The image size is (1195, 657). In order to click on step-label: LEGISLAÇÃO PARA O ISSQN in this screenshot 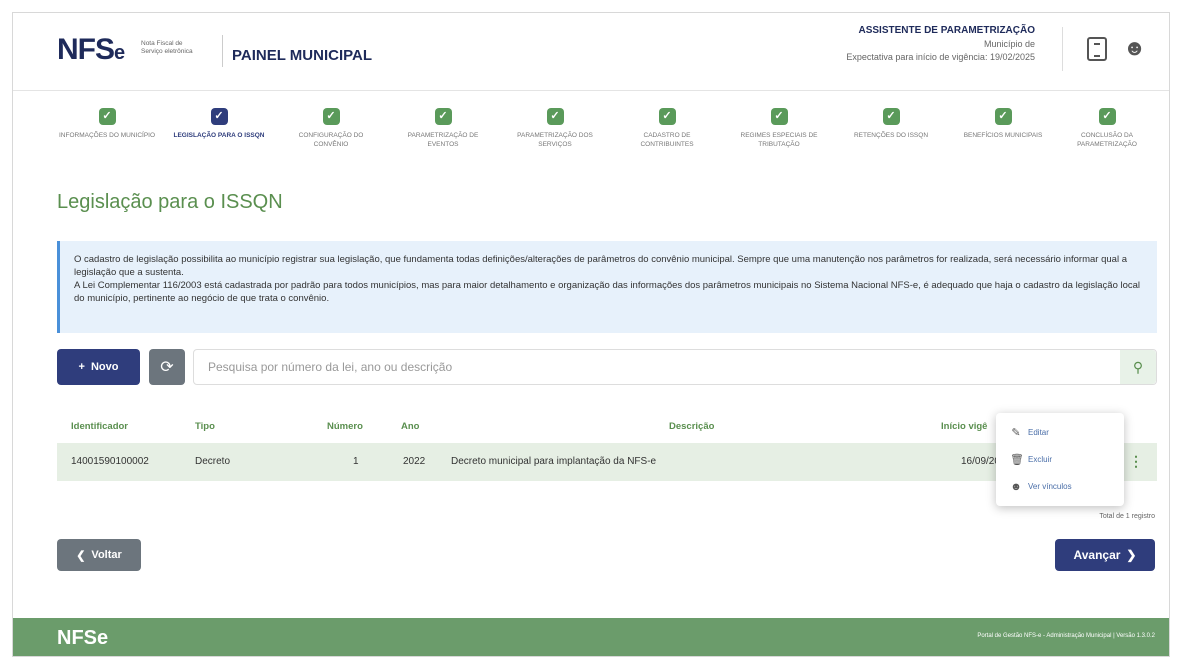, I will do `click(219, 135)`.